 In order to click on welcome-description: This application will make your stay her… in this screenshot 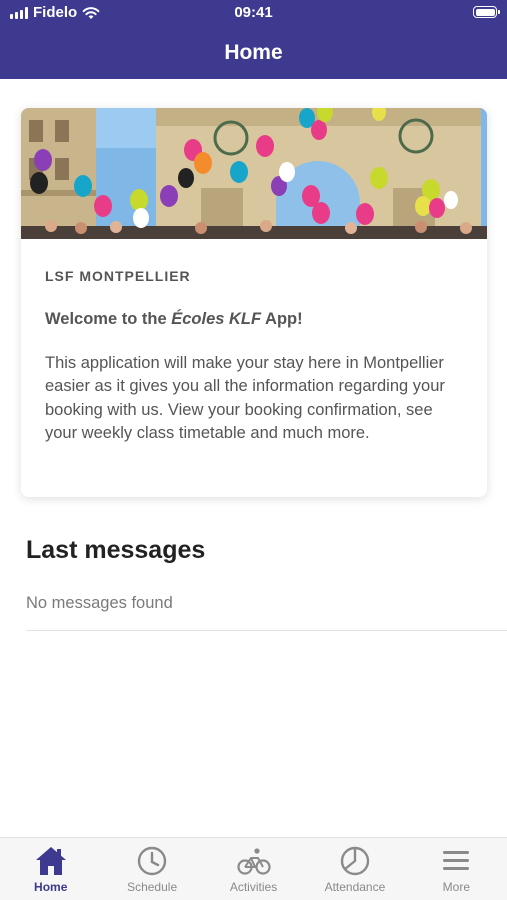, I will do `click(245, 398)`.